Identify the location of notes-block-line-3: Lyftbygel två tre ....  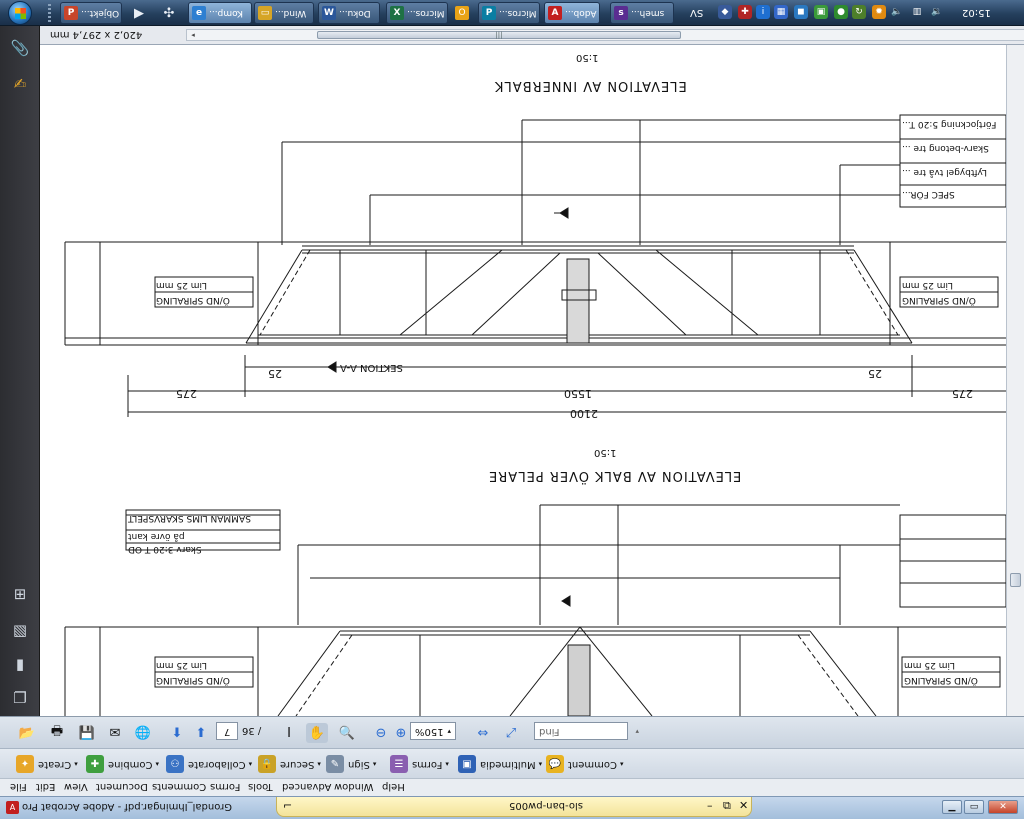
(944, 172).